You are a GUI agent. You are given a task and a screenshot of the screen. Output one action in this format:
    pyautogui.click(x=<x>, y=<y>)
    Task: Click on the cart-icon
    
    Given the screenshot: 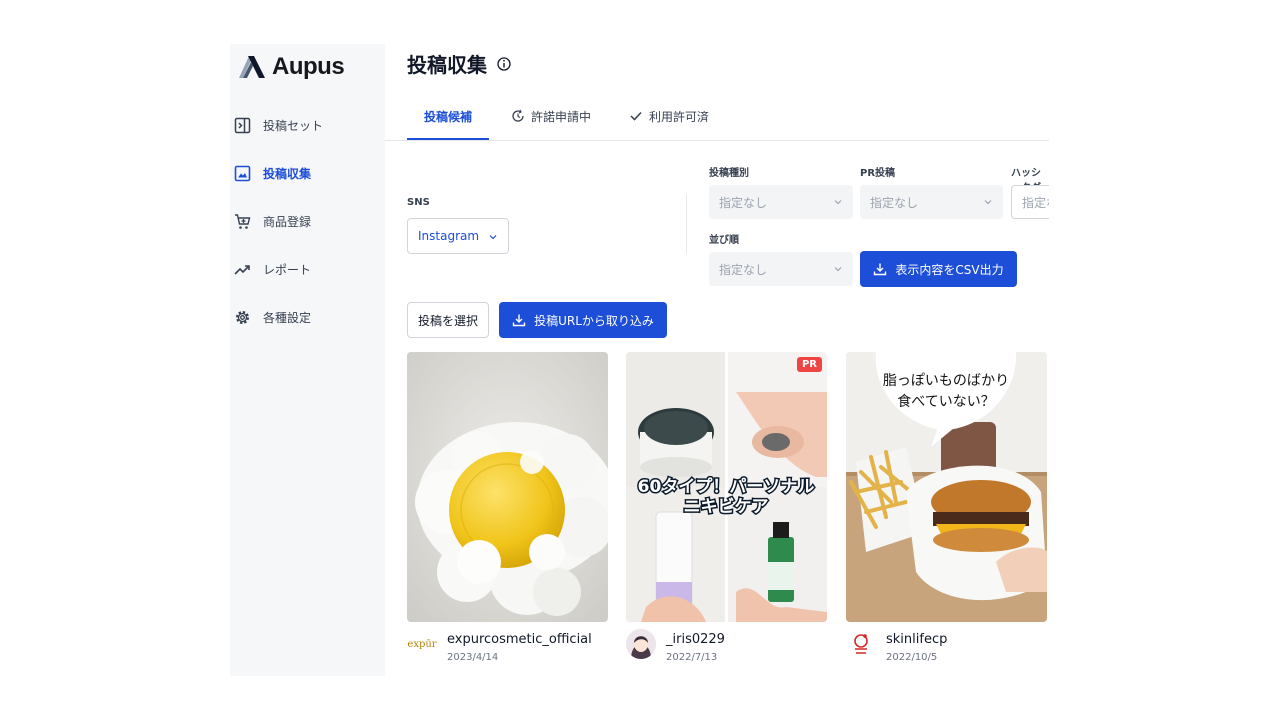 What is the action you would take?
    pyautogui.click(x=243, y=221)
    